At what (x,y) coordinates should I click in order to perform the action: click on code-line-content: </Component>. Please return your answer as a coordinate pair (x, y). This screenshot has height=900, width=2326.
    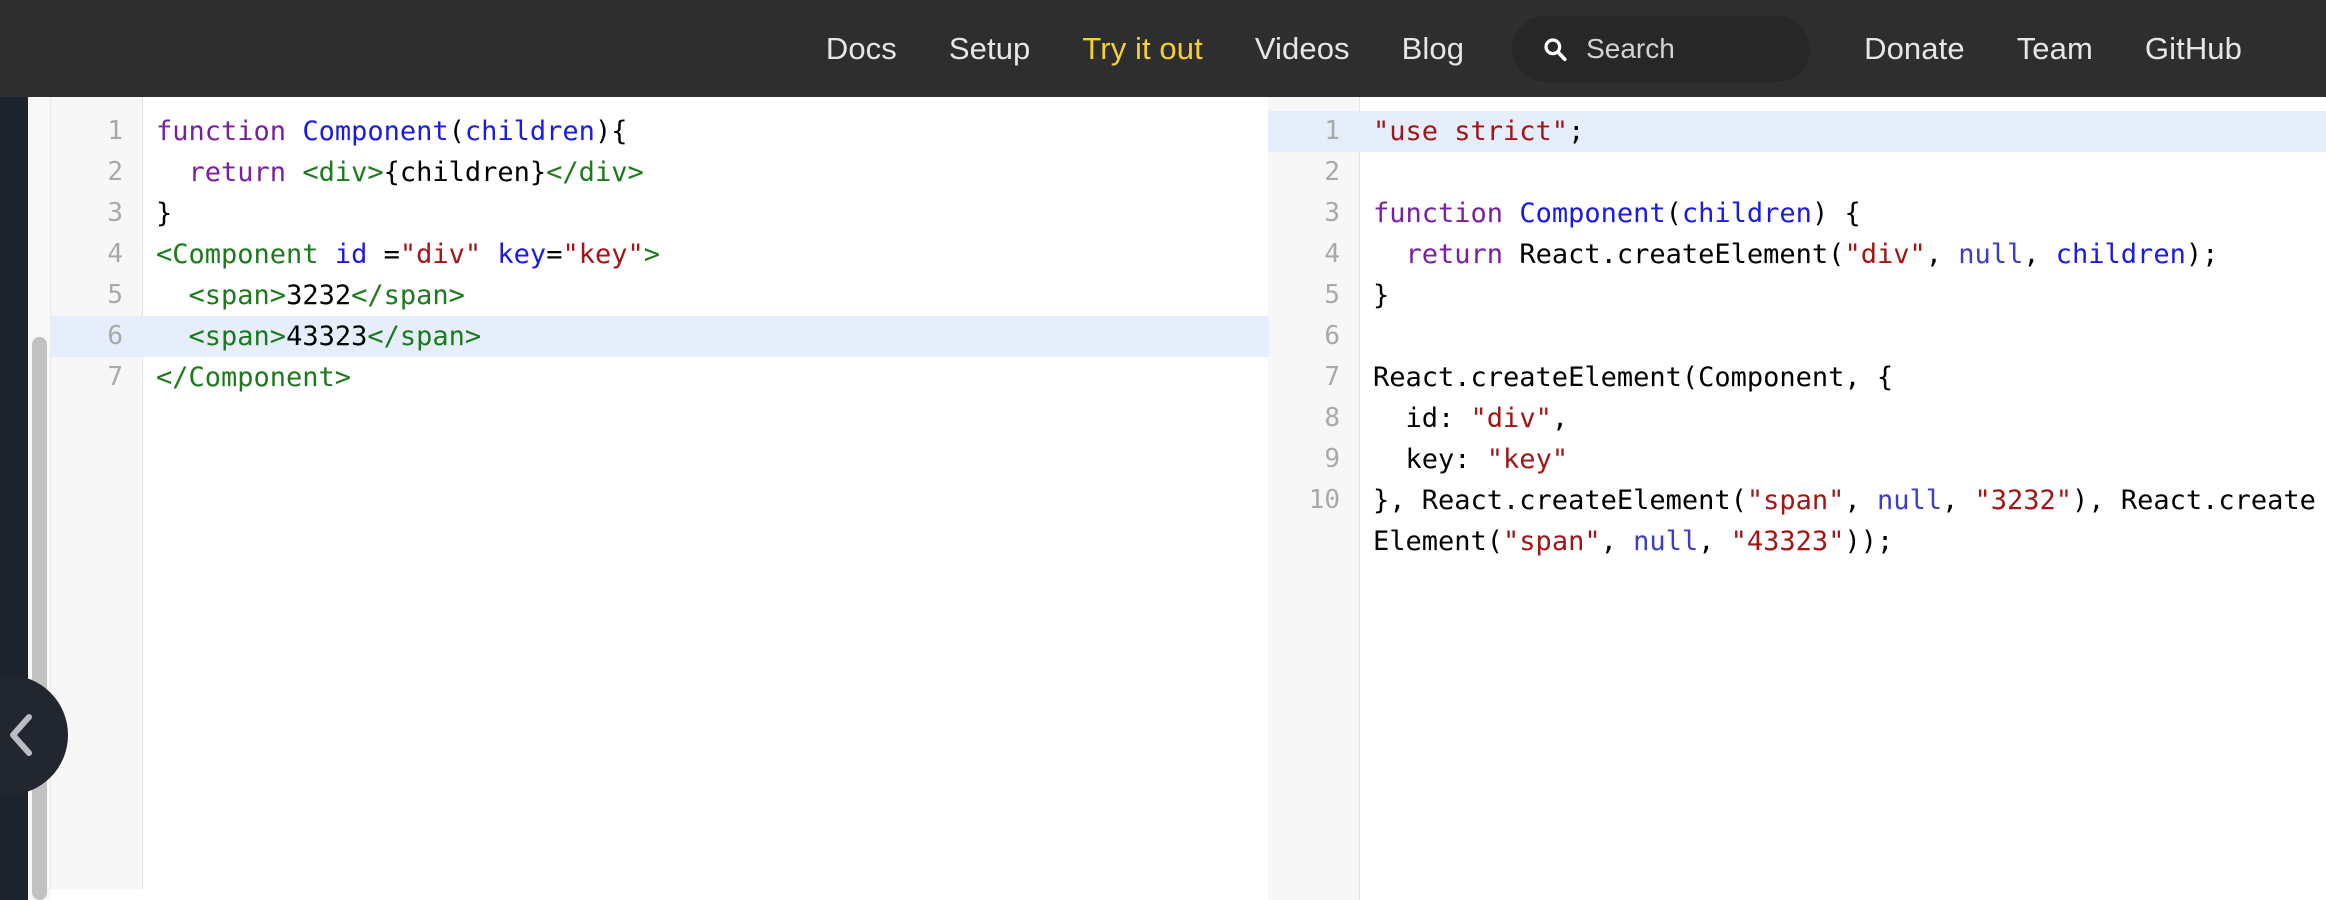
    Looking at the image, I should click on (706, 377).